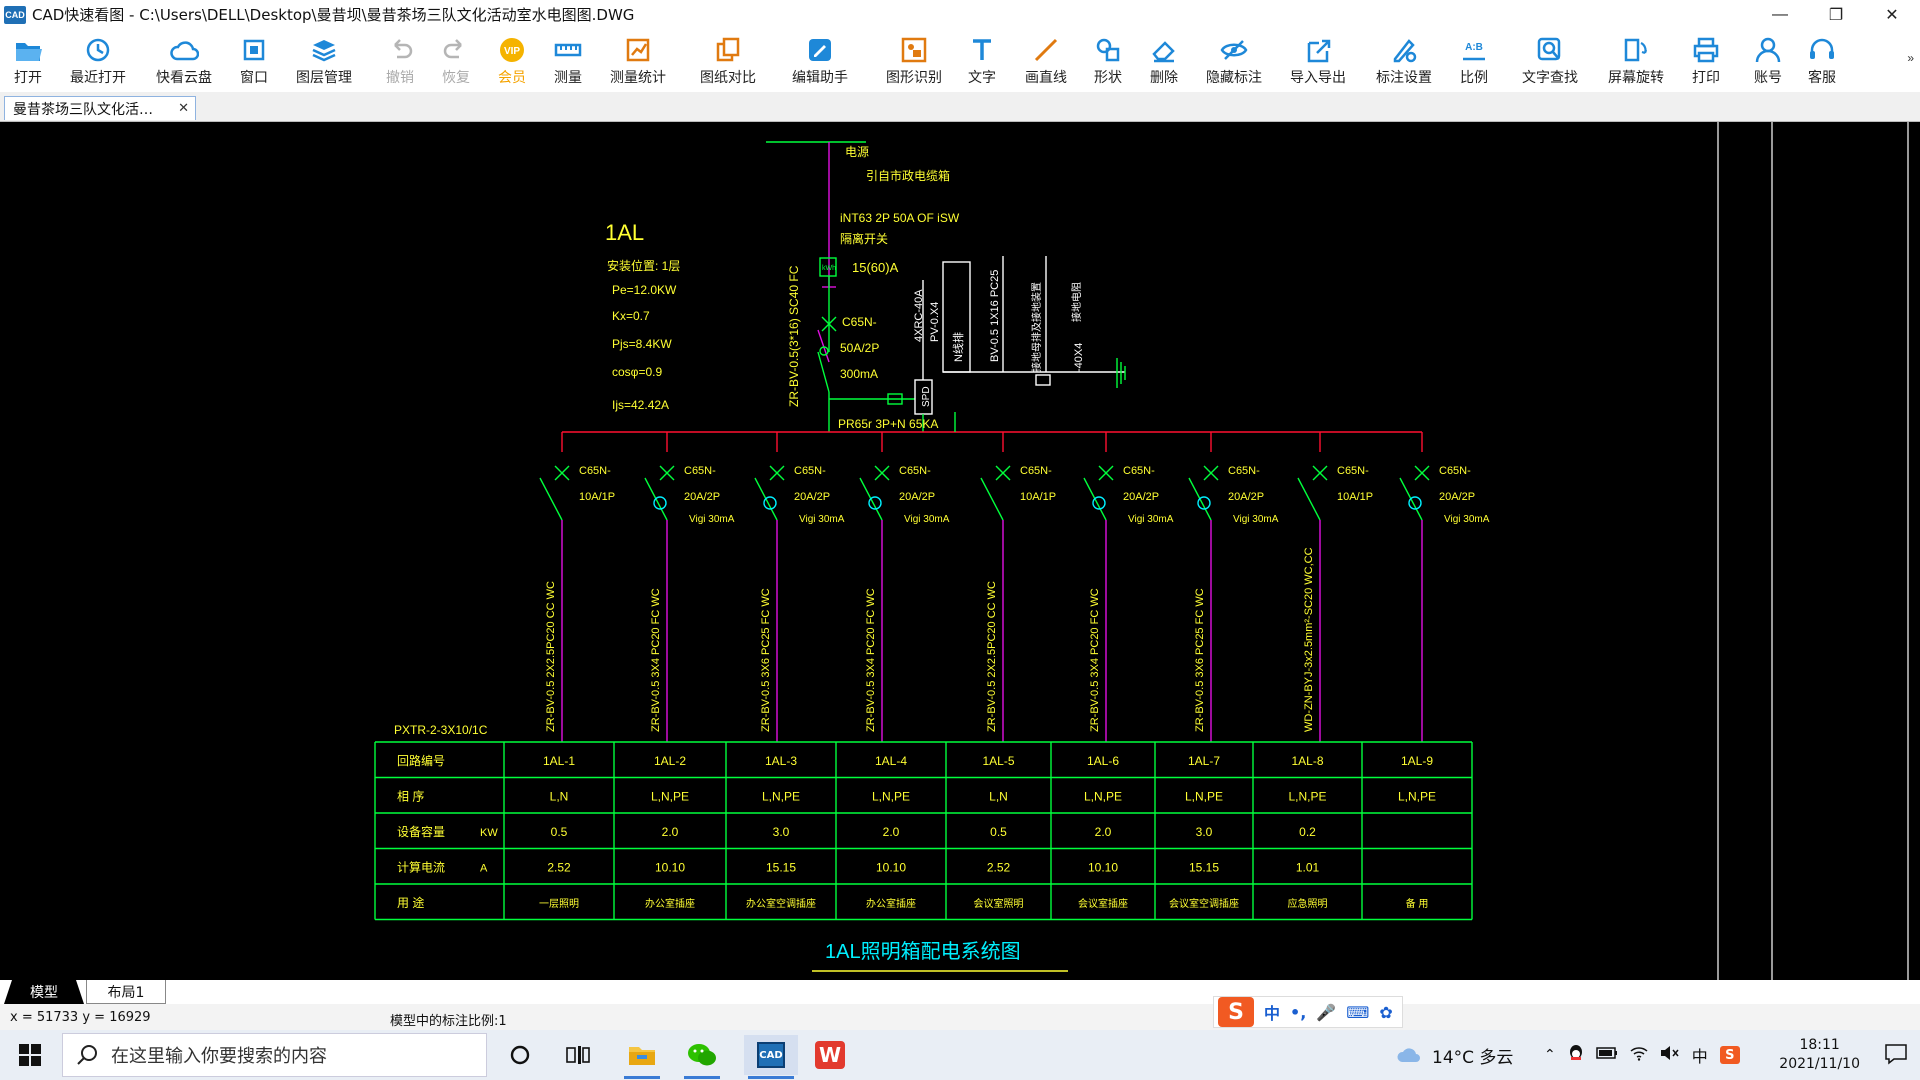 This screenshot has width=1920, height=1080. Describe the element at coordinates (1163, 52) in the screenshot. I see `eraser-icon` at that location.